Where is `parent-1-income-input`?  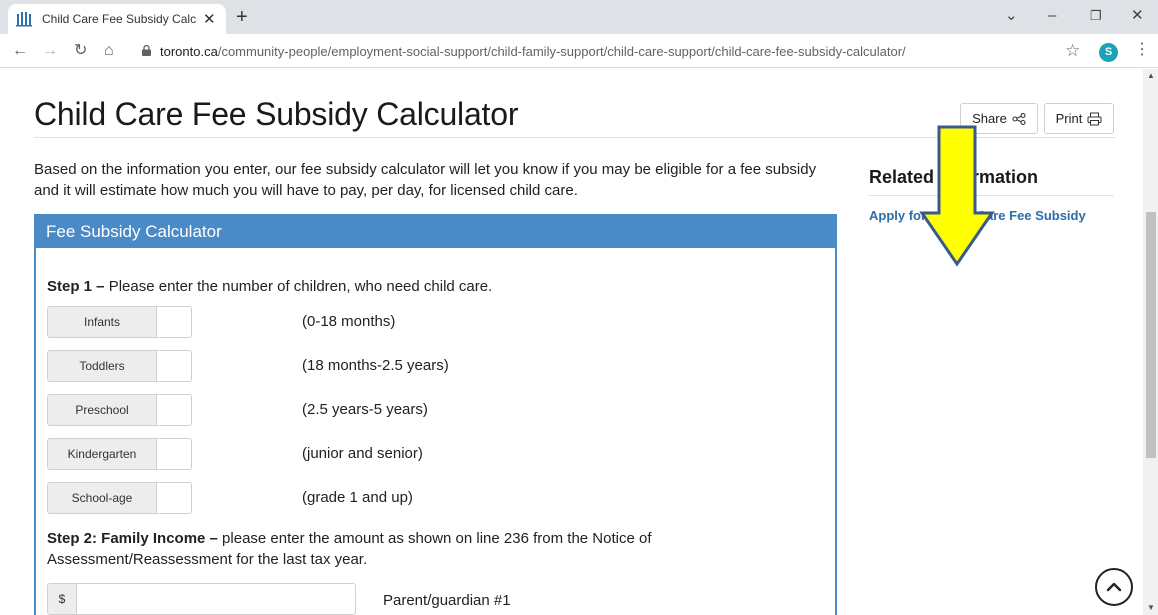 parent-1-income-input is located at coordinates (216, 599).